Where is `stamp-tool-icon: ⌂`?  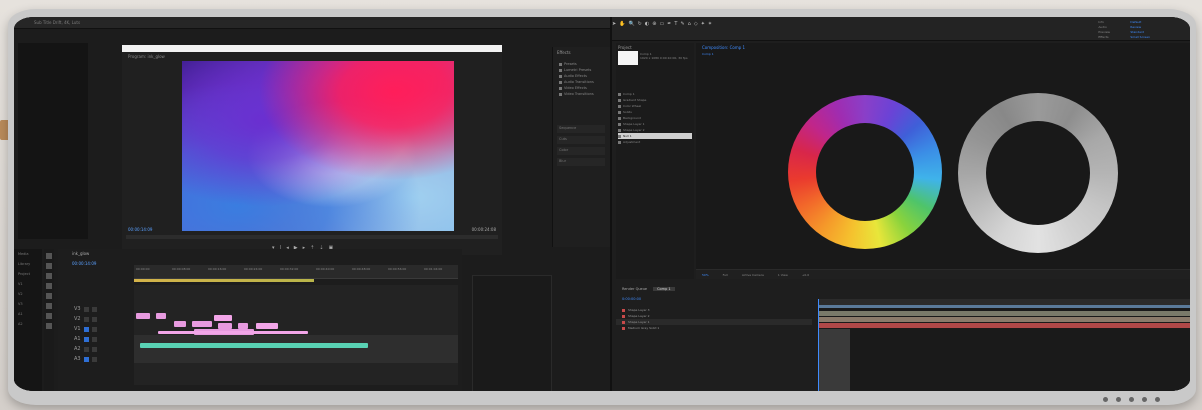
stamp-tool-icon: ⌂ is located at coordinates (689, 24).